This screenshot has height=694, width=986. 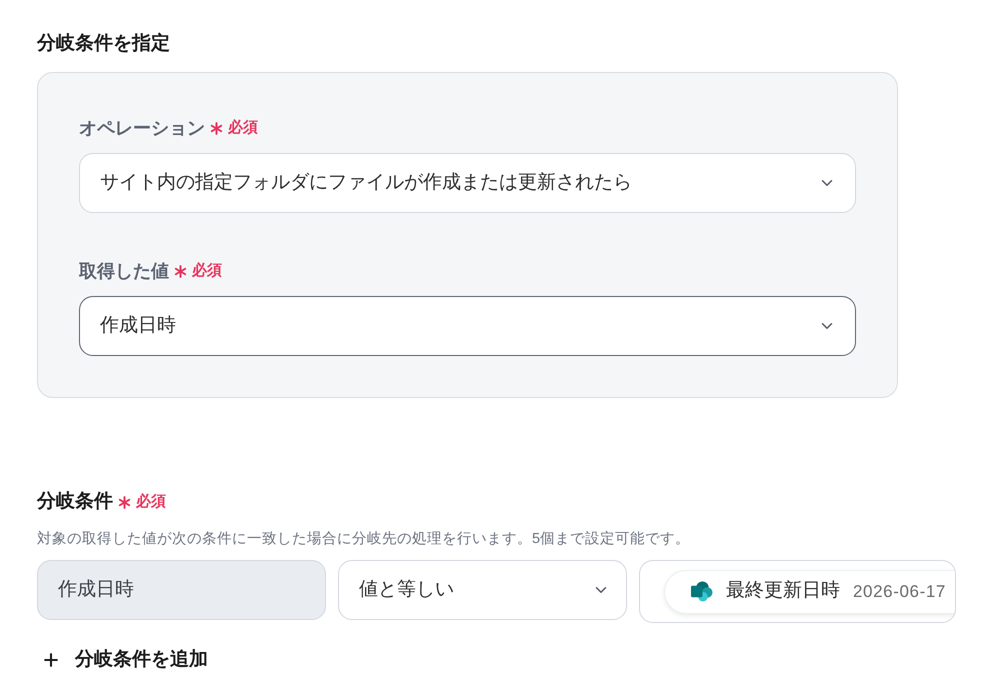 I want to click on add-condition-button: 分岐条件を追加, so click(x=124, y=660).